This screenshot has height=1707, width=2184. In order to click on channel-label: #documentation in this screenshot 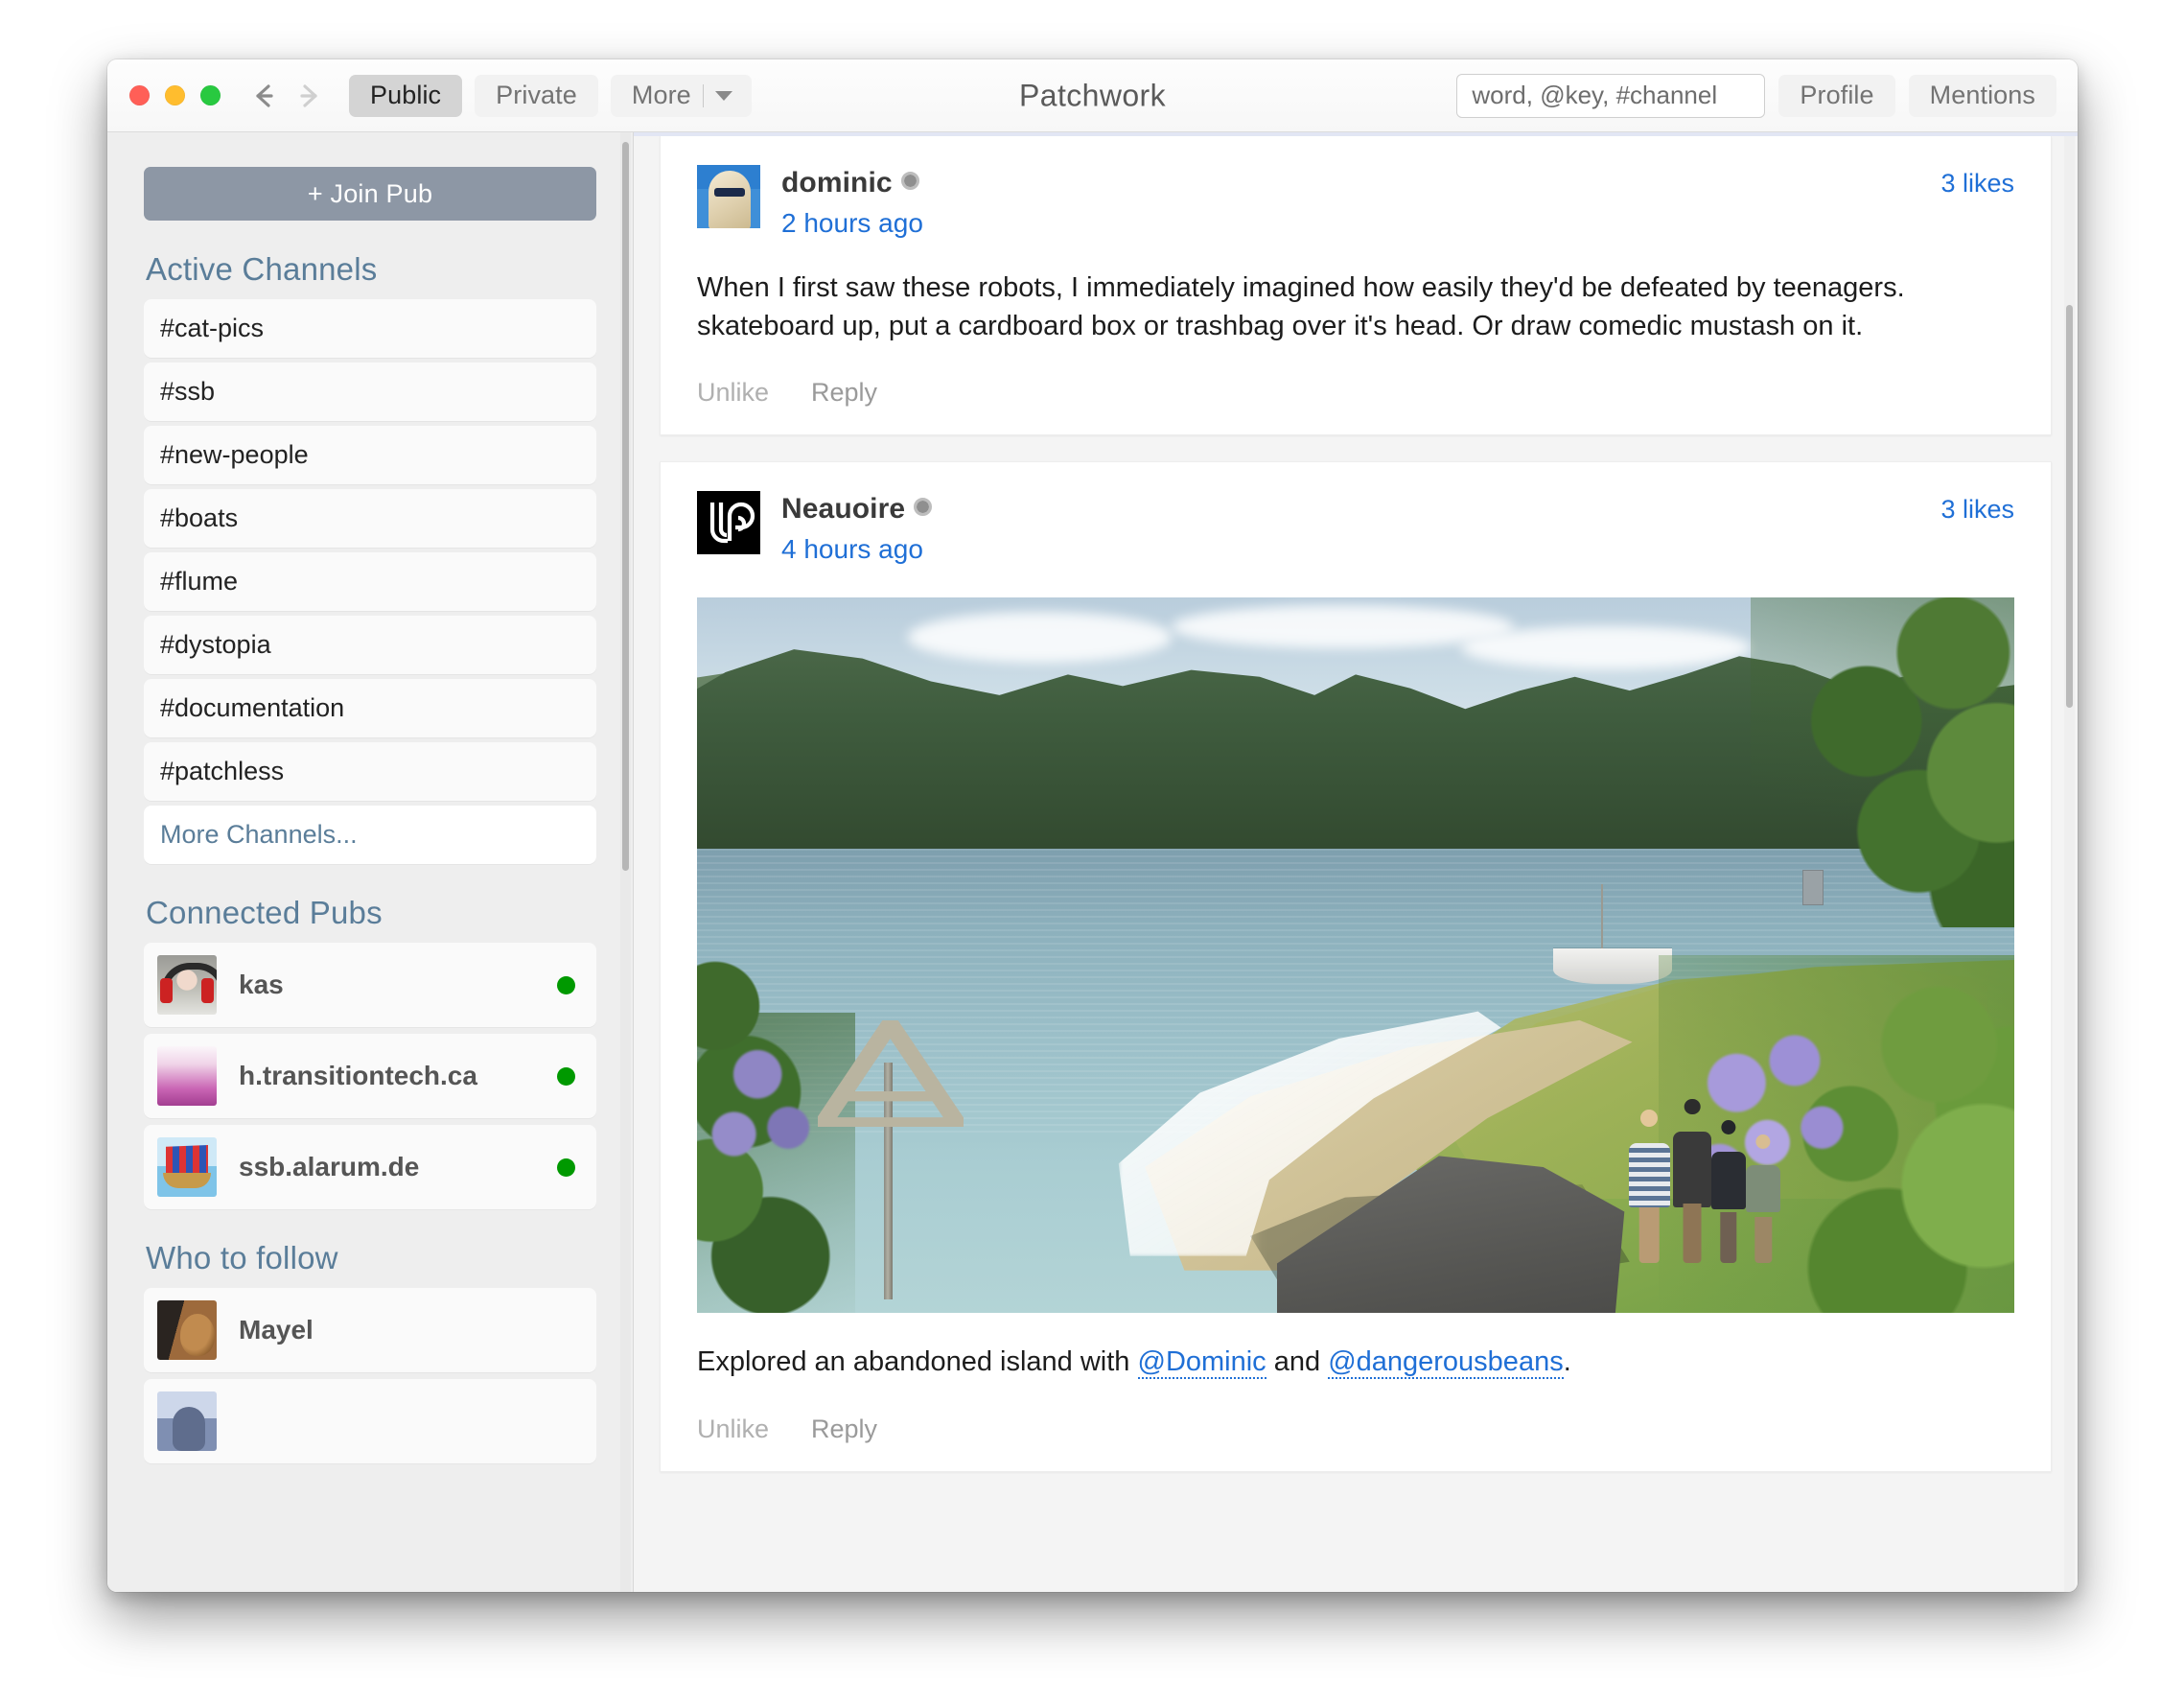, I will do `click(252, 707)`.